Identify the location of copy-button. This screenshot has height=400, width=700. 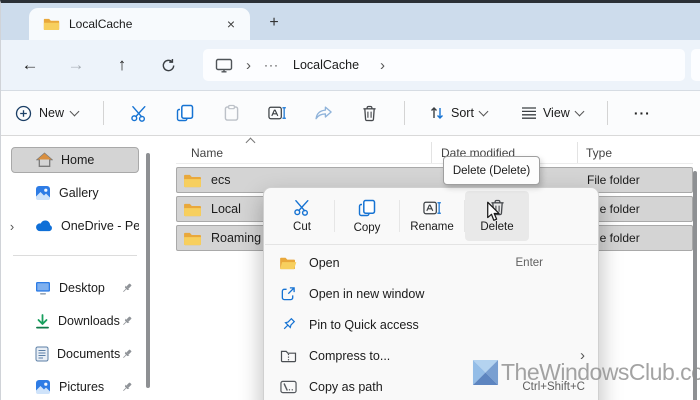
(185, 113).